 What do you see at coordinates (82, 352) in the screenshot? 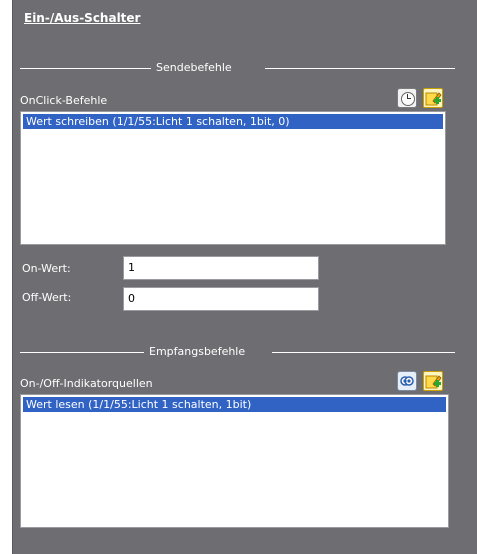
I see `receive-divider-left` at bounding box center [82, 352].